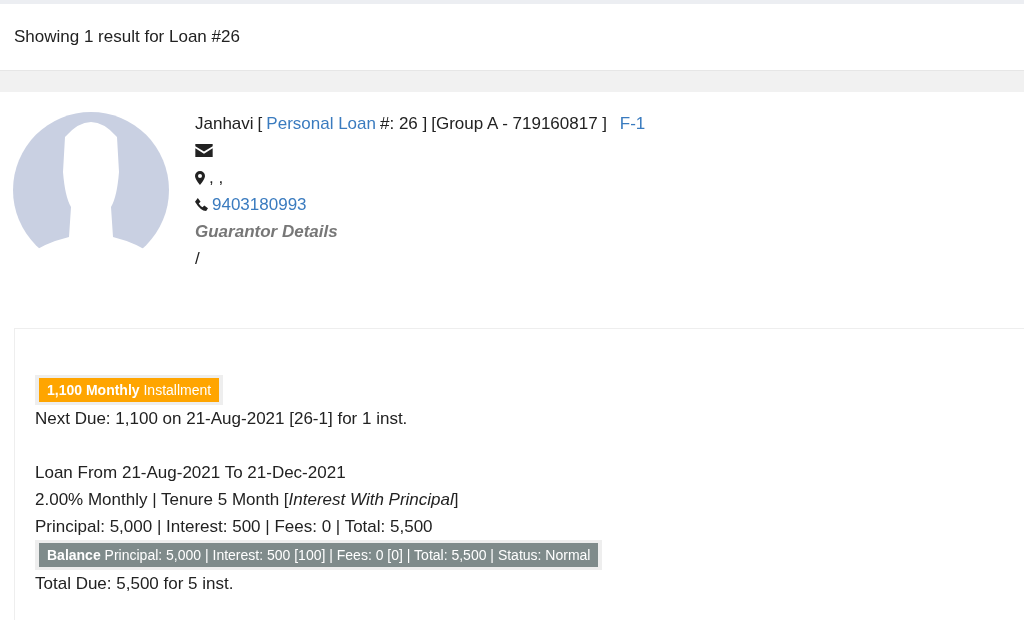  Describe the element at coordinates (260, 124) in the screenshot. I see `bracket-text: [` at that location.